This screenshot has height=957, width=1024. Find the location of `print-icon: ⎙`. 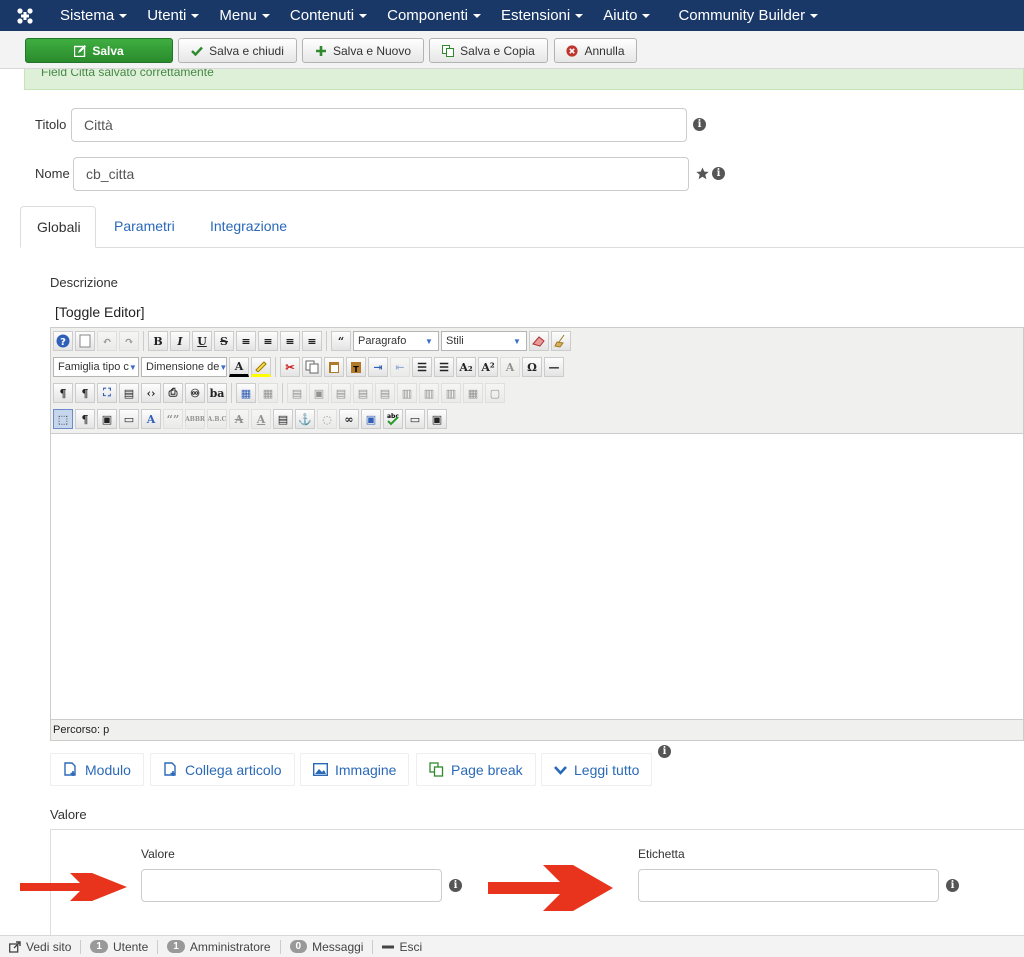

print-icon: ⎙ is located at coordinates (173, 393).